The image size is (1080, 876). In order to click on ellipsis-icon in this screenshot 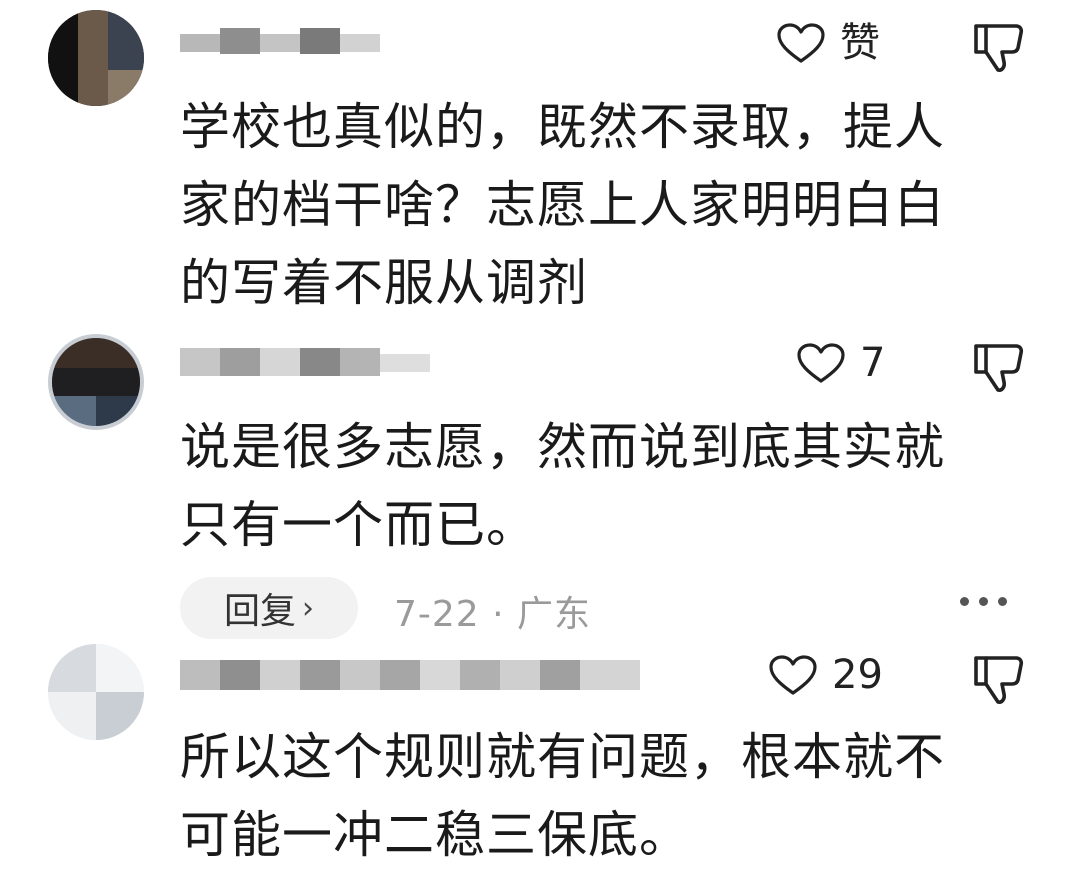, I will do `click(983, 601)`.